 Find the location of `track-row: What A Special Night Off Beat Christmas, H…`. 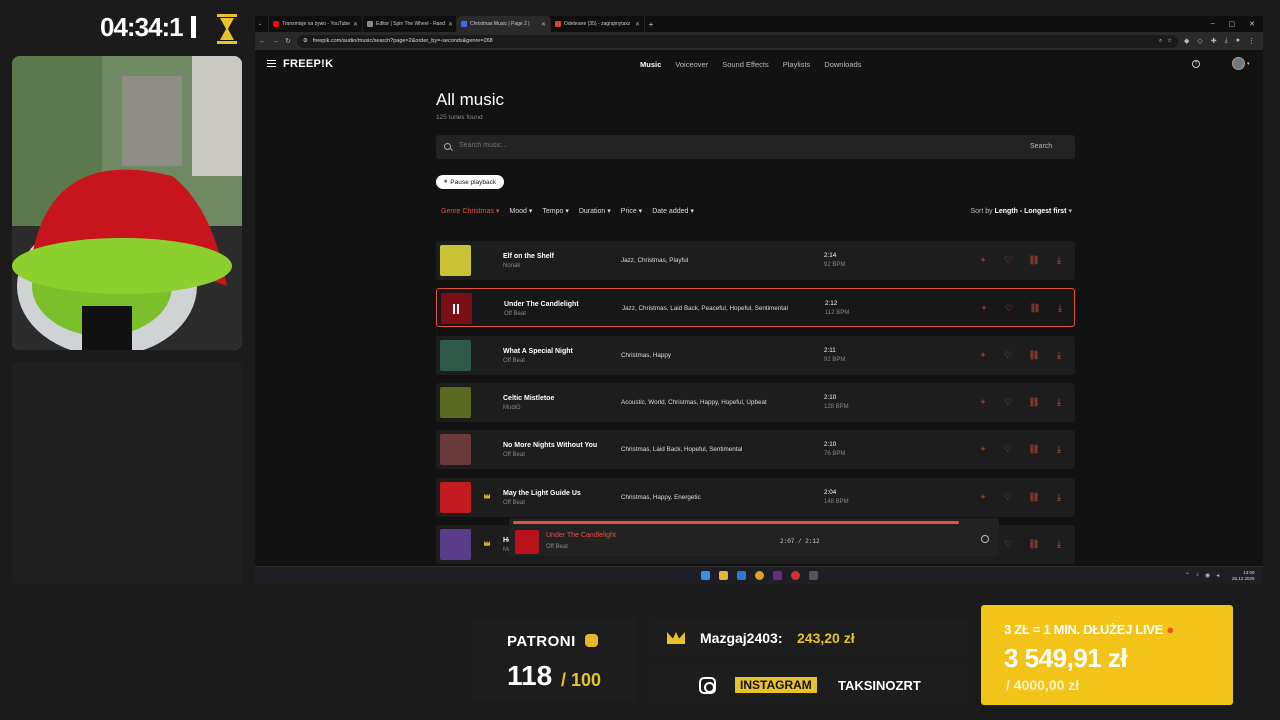

track-row: What A Special Night Off Beat Christmas, H… is located at coordinates (755, 355).